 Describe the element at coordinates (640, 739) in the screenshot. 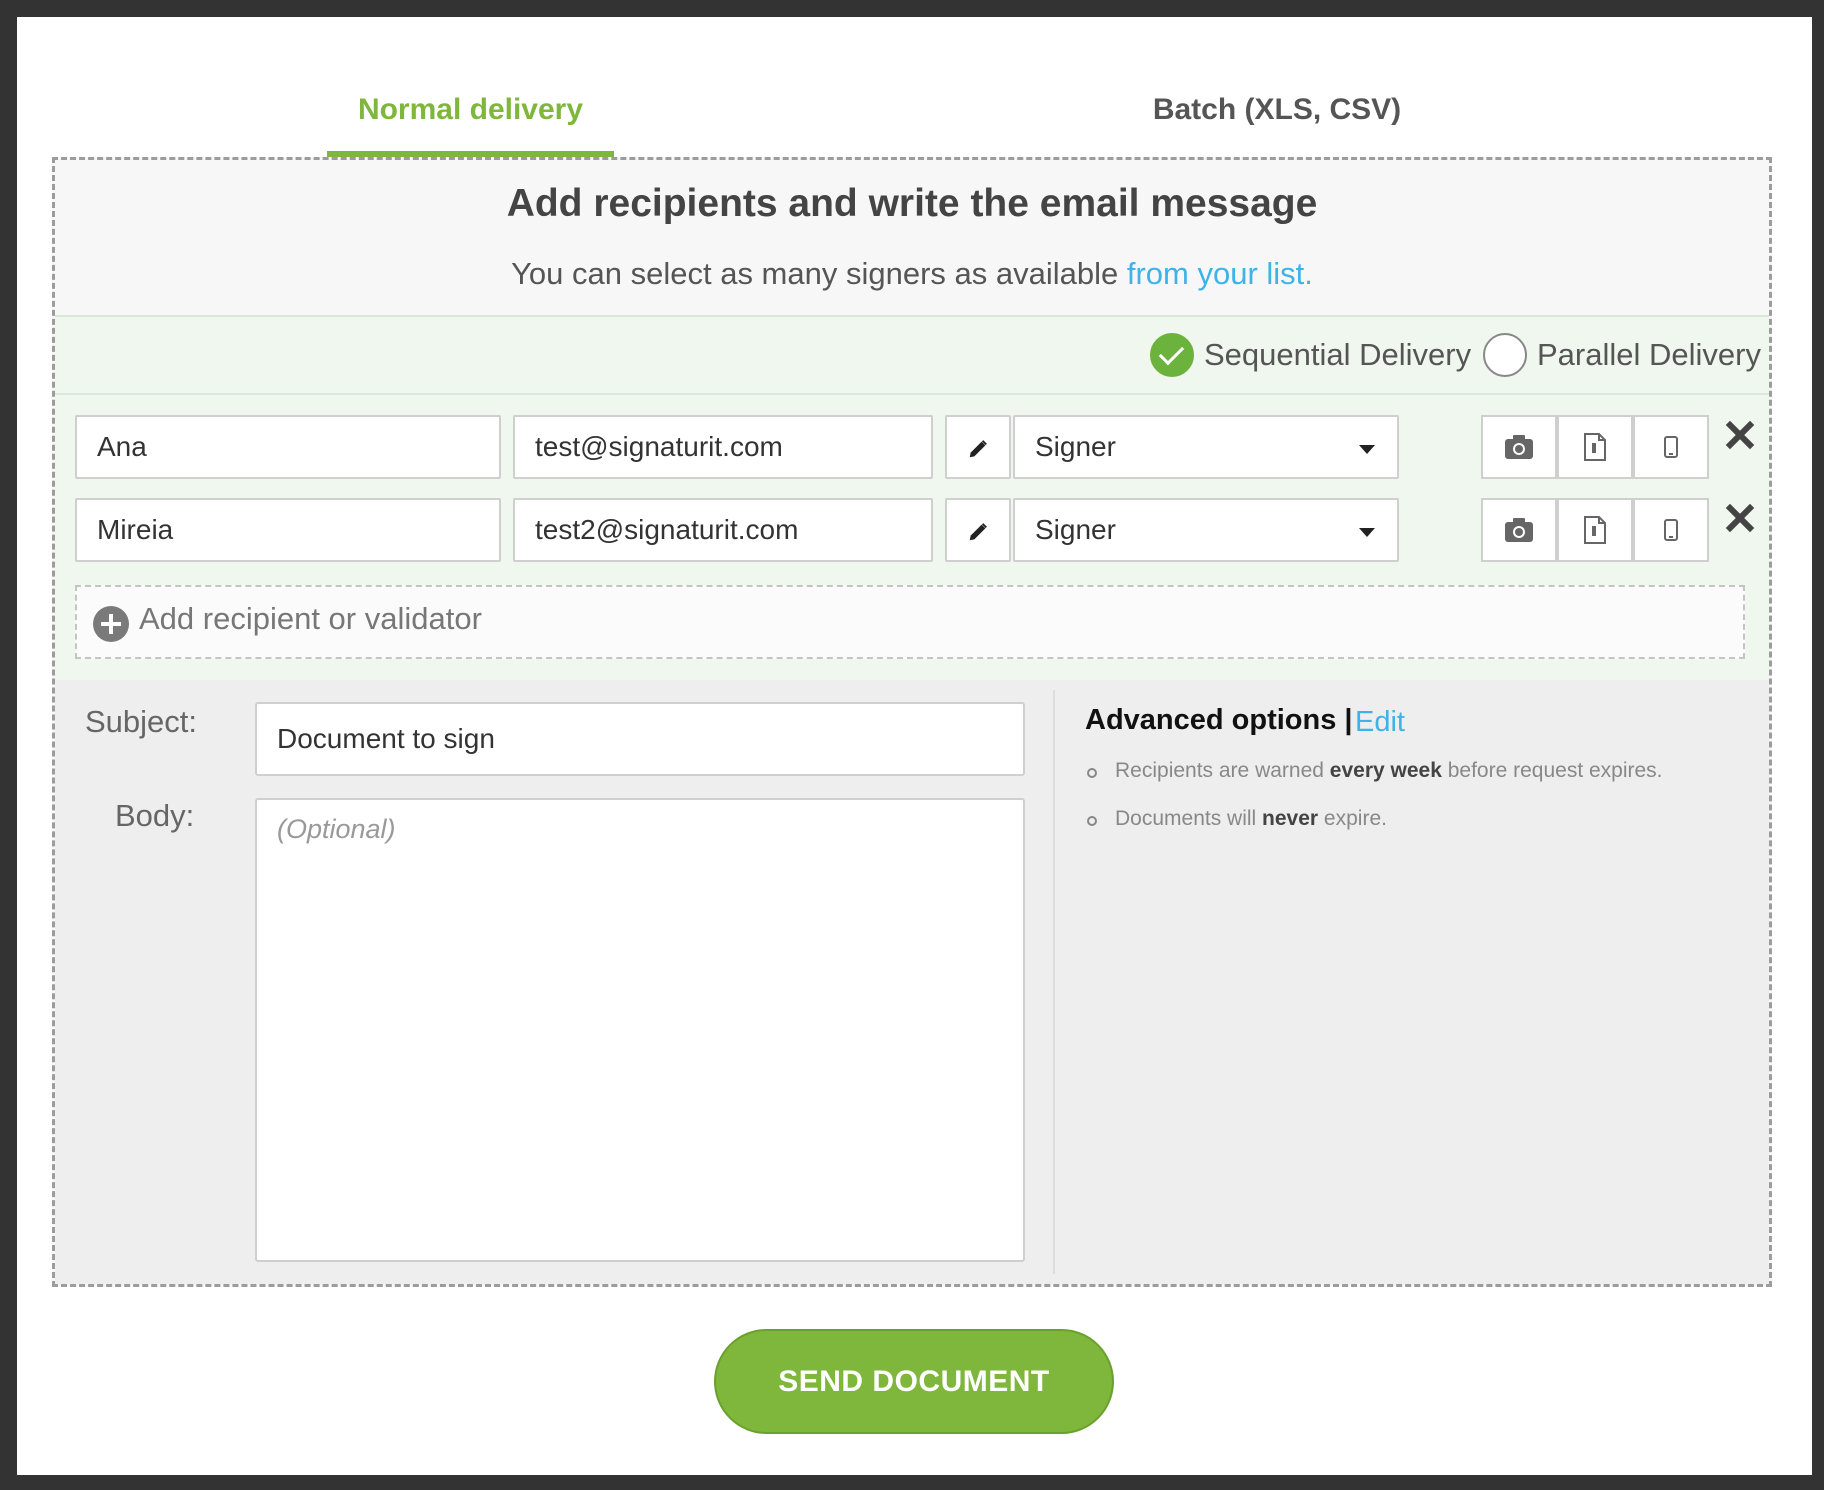

I see `subject-input: Document to sign` at that location.